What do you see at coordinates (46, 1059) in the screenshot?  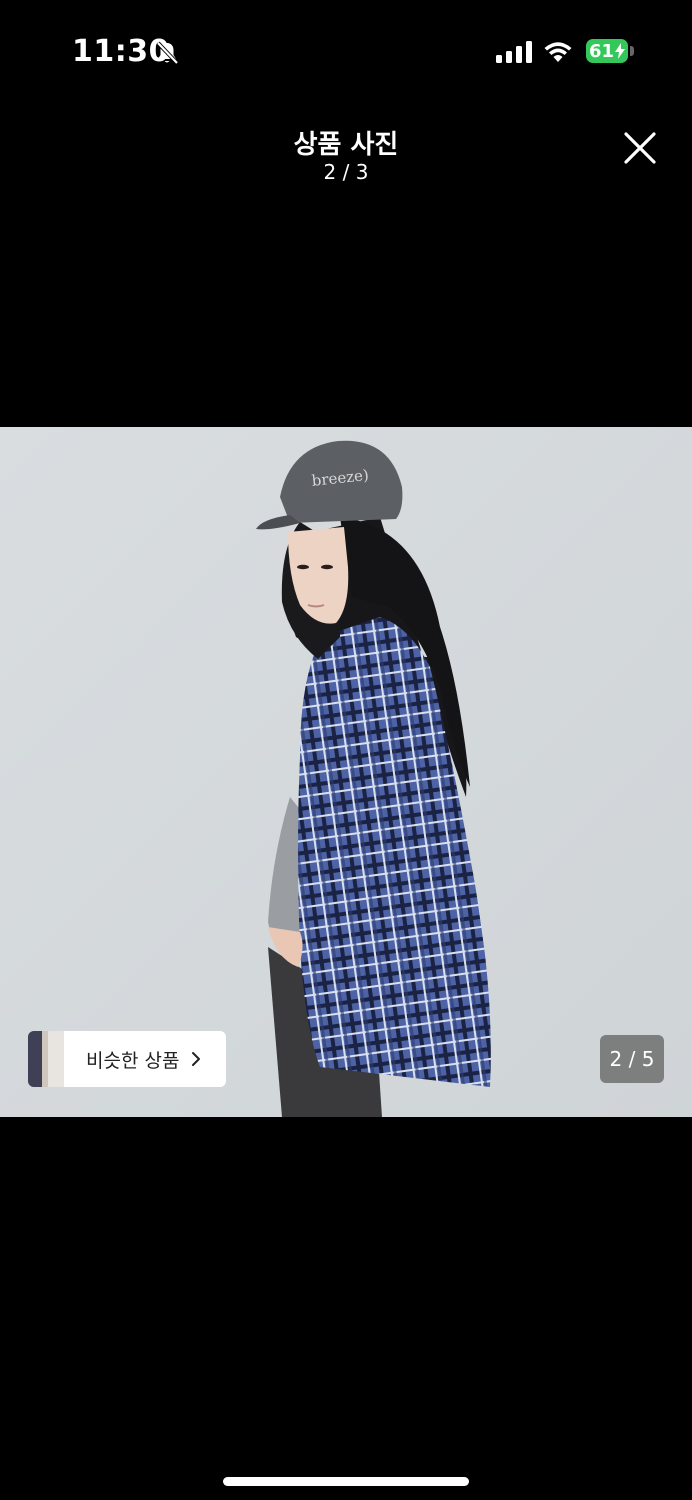 I see `similar-item-thumbnail` at bounding box center [46, 1059].